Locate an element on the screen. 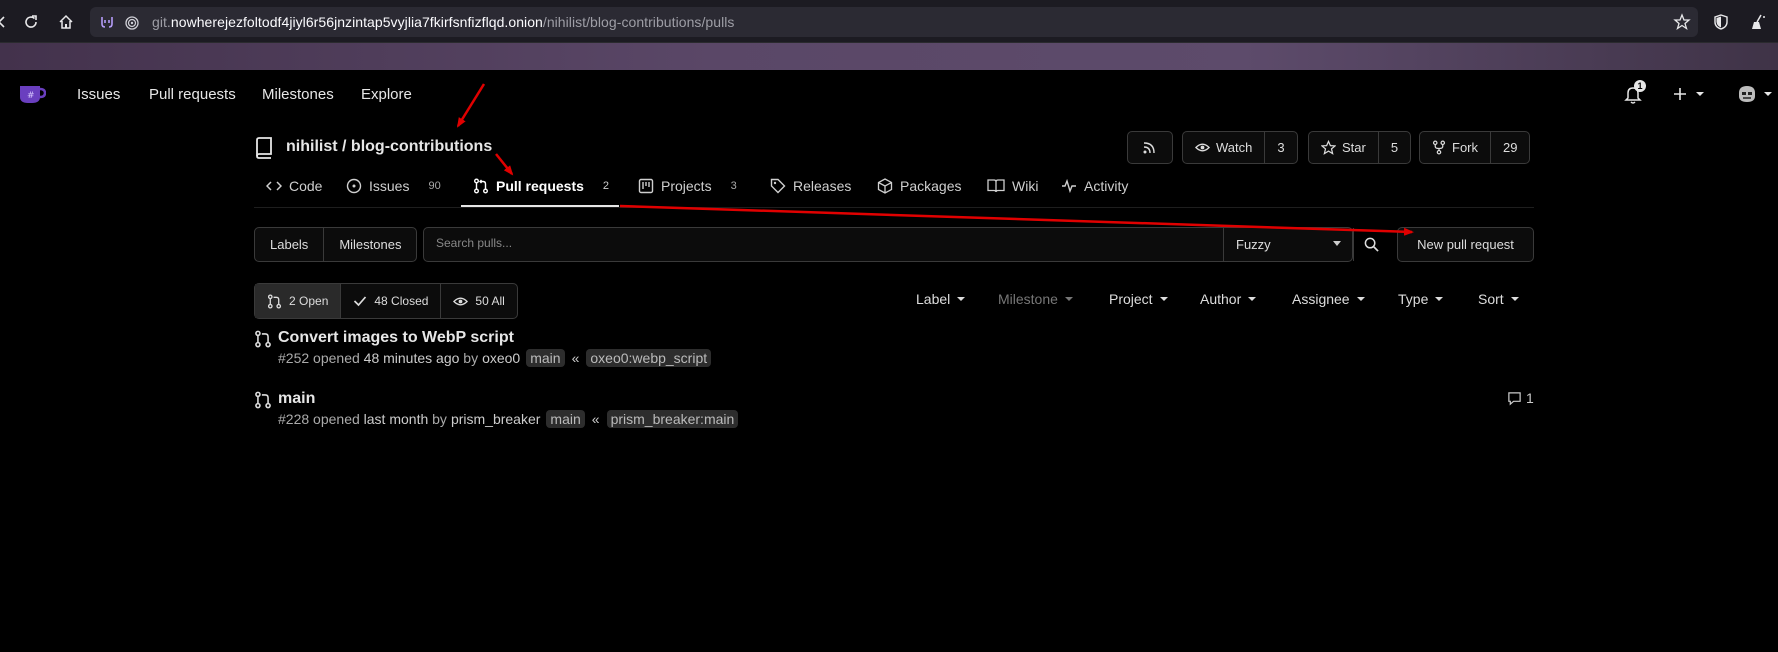  milestone-filter-dropdown: Milestone is located at coordinates (1035, 299).